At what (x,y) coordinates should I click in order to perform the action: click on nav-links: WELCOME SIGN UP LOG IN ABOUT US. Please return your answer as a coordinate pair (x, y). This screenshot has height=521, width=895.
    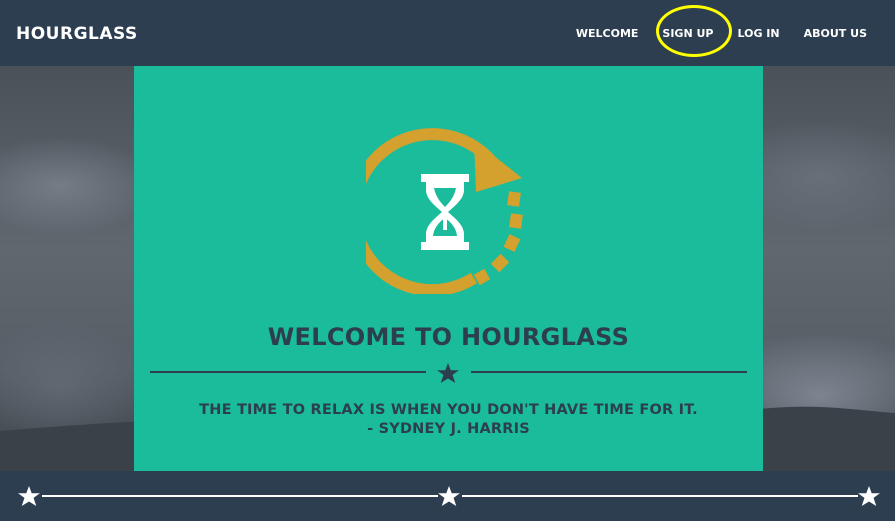
    Looking at the image, I should click on (721, 33).